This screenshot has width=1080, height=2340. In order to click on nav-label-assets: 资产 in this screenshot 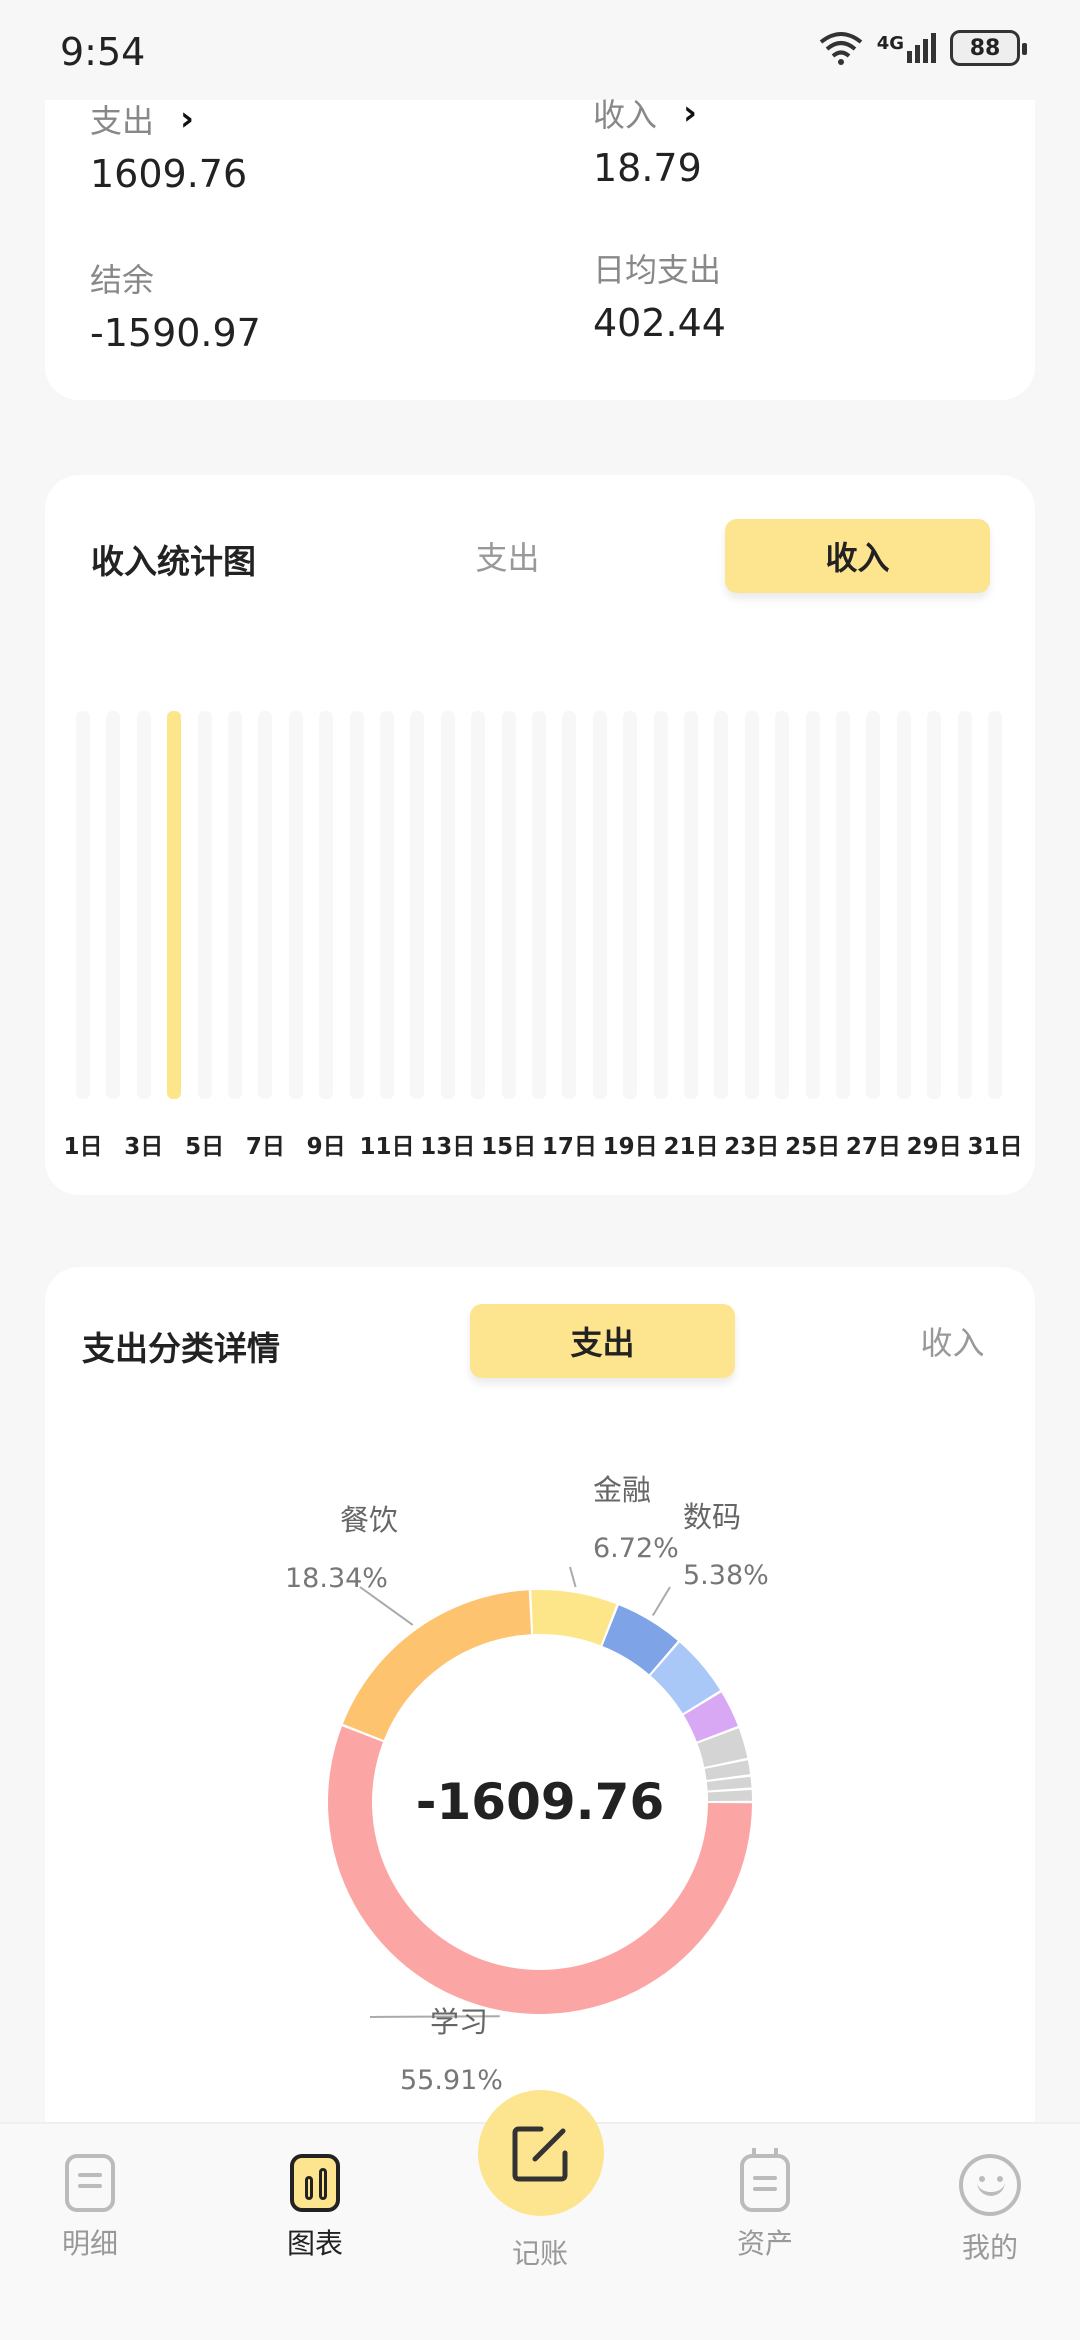, I will do `click(764, 2243)`.